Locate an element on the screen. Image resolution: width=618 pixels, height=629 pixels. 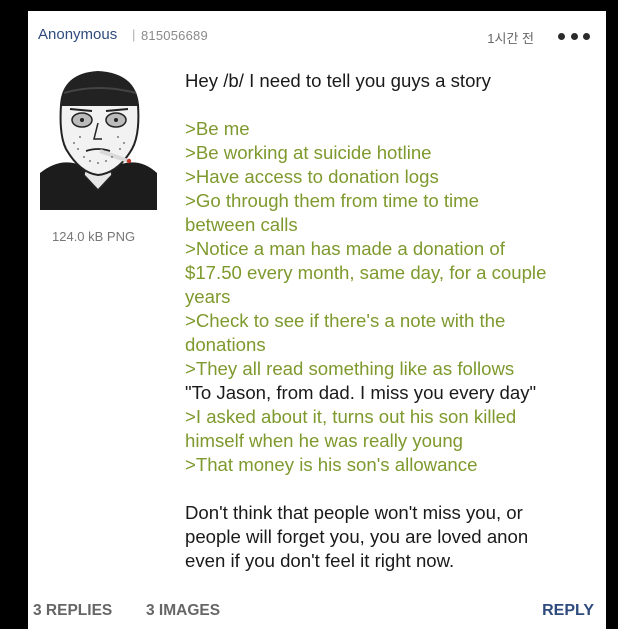
post-header: Anonymous | 815056689 1시간 전 is located at coordinates (315, 36).